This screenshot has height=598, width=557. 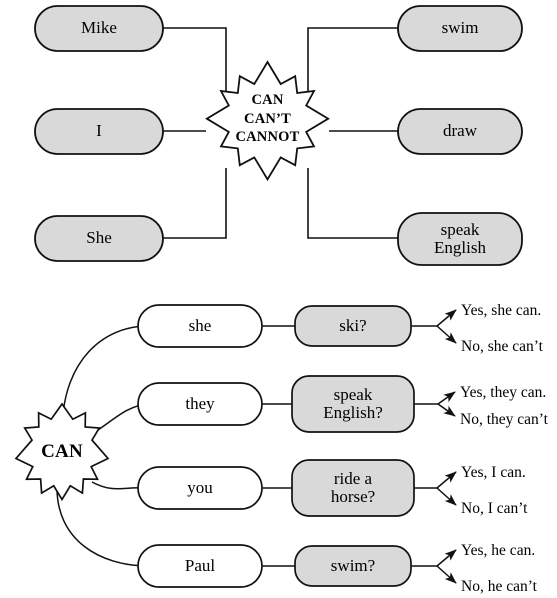 What do you see at coordinates (501, 310) in the screenshot?
I see `label-answer-yes-row-1: Yes, she can.` at bounding box center [501, 310].